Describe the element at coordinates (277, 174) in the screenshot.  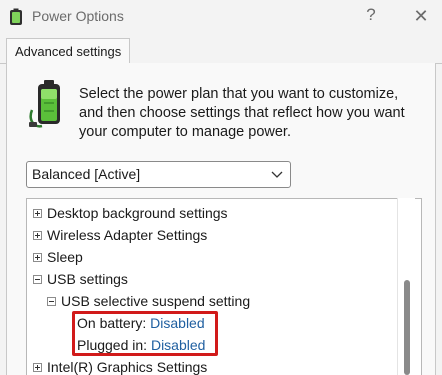
I see `chevron-down-icon` at that location.